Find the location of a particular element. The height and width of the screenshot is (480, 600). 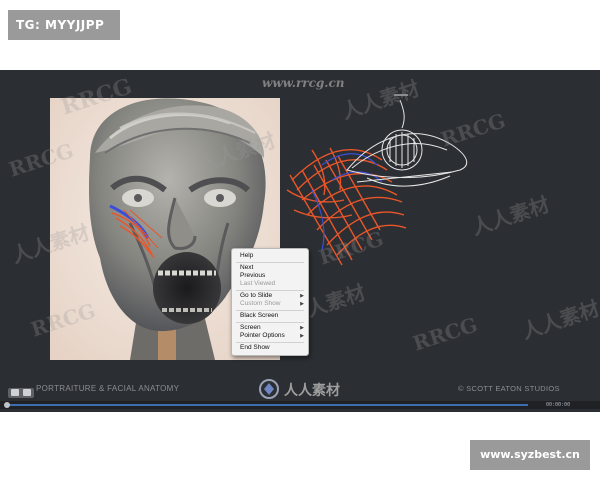

menu-item-previous: Previous is located at coordinates (273, 276).